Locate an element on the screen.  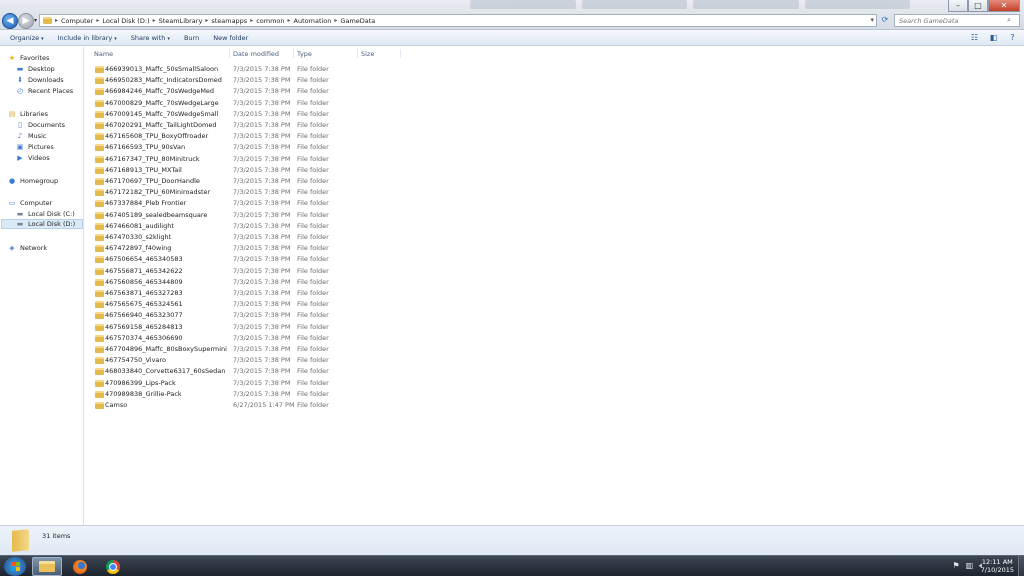
breadcrumb-local-disk-d: Local Disk (D:) is located at coordinates (125, 21).